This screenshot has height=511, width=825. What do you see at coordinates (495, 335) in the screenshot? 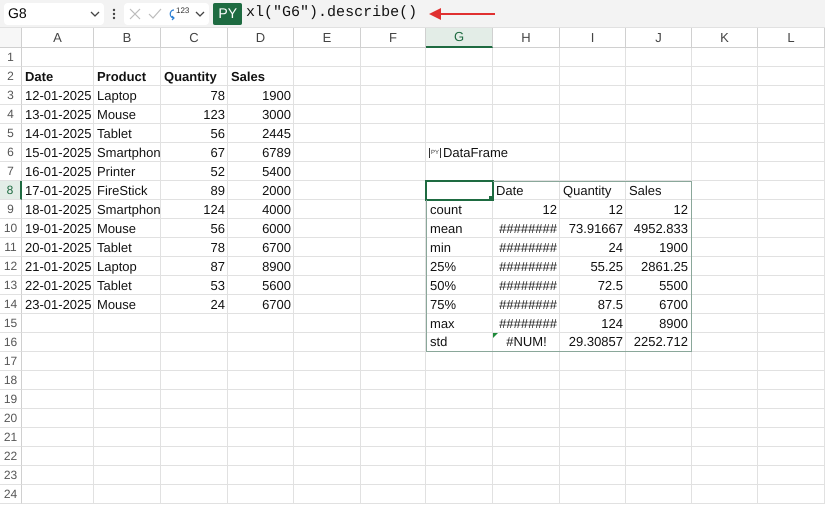
I see `error-indicator-icon` at bounding box center [495, 335].